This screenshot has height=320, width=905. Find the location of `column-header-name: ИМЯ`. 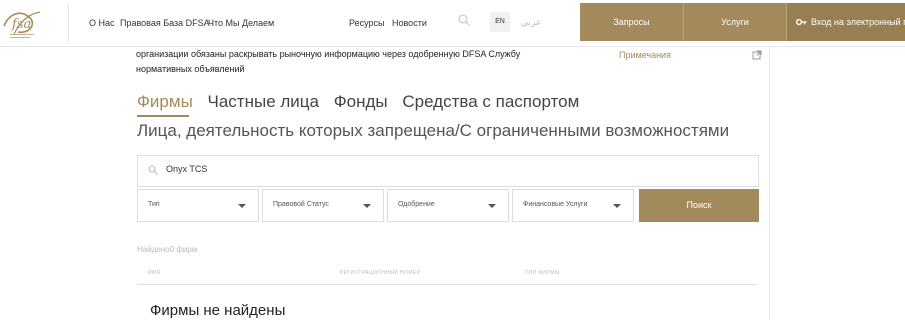

column-header-name: ИМЯ is located at coordinates (154, 273).